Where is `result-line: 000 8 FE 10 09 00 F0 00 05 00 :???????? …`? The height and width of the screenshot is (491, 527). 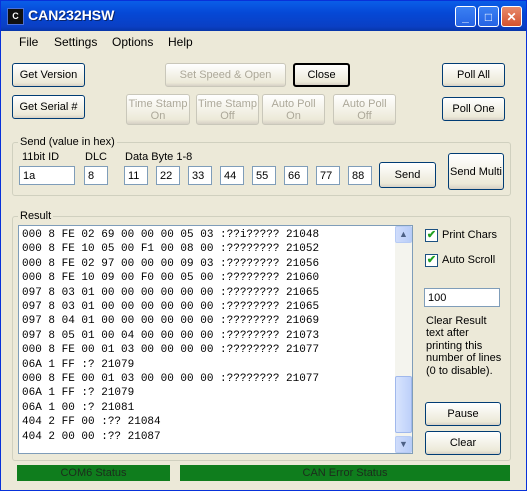
result-line: 000 8 FE 10 09 00 F0 00 05 00 :???????? … is located at coordinates (171, 278).